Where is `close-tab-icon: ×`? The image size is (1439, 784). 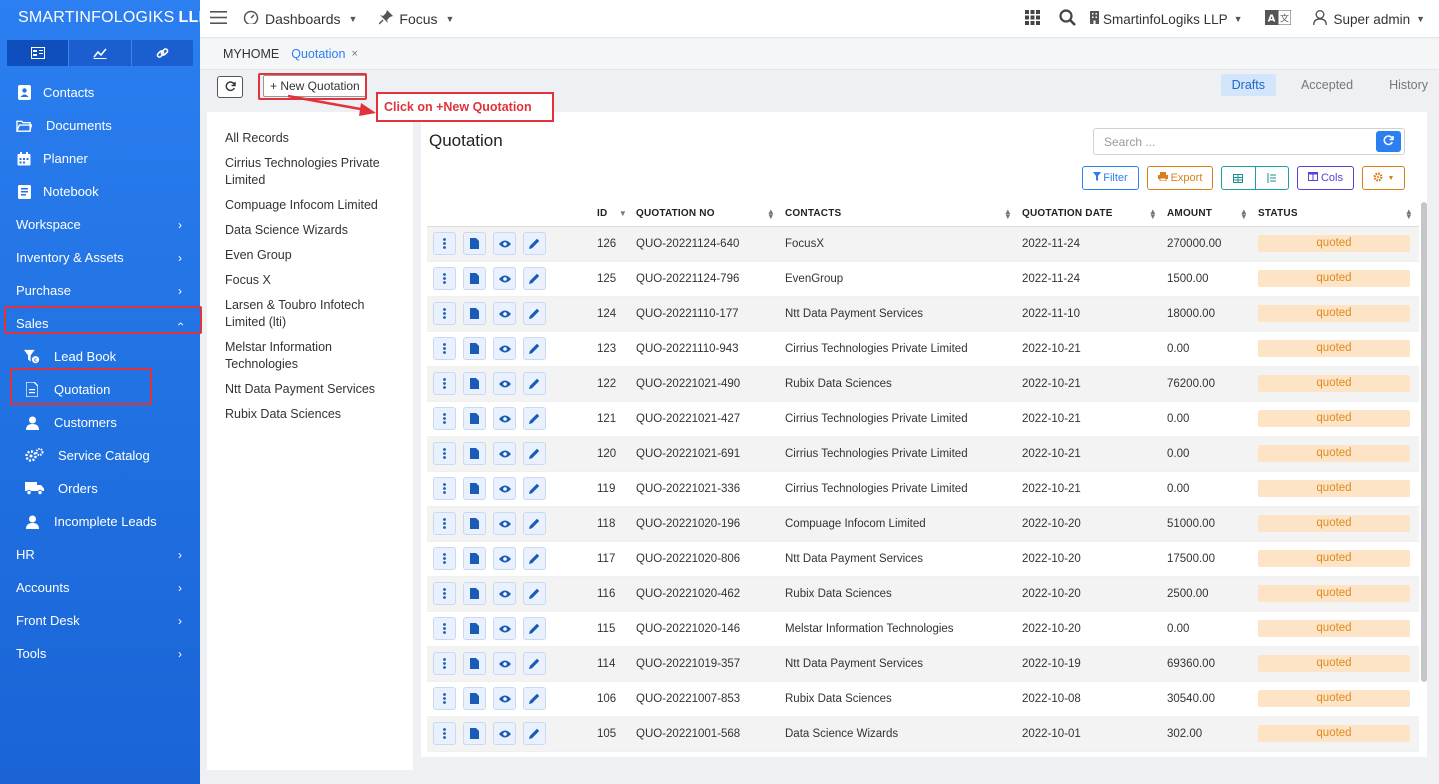 close-tab-icon: × is located at coordinates (354, 54).